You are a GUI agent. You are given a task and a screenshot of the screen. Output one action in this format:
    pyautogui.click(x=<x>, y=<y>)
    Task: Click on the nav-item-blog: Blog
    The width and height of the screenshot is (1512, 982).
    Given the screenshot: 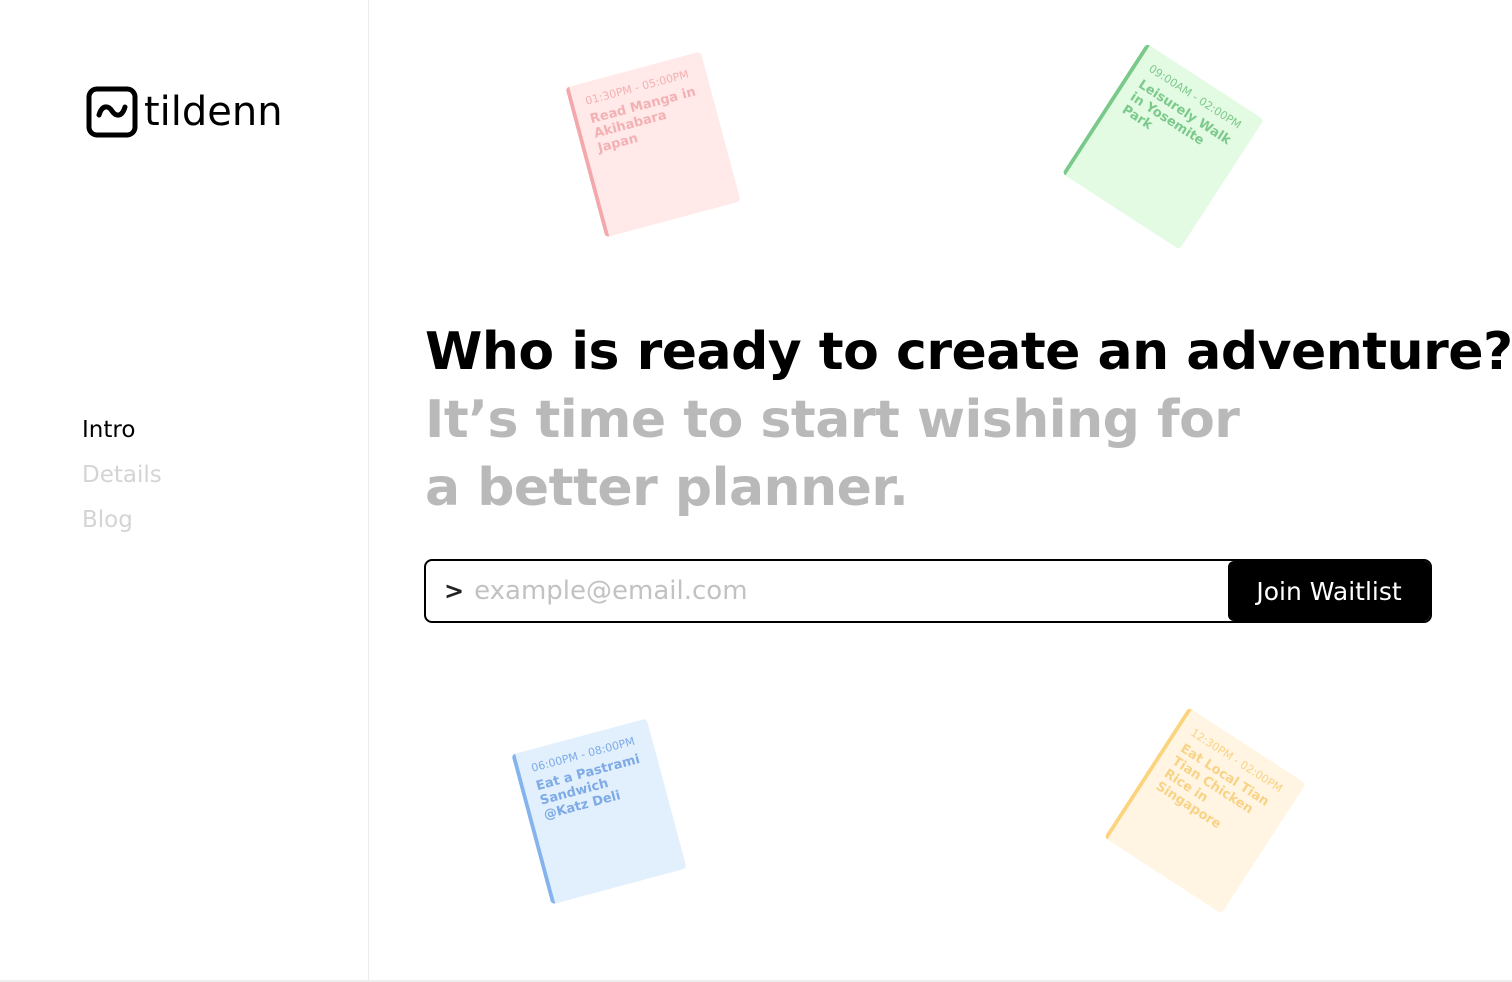 What is the action you would take?
    pyautogui.click(x=122, y=520)
    